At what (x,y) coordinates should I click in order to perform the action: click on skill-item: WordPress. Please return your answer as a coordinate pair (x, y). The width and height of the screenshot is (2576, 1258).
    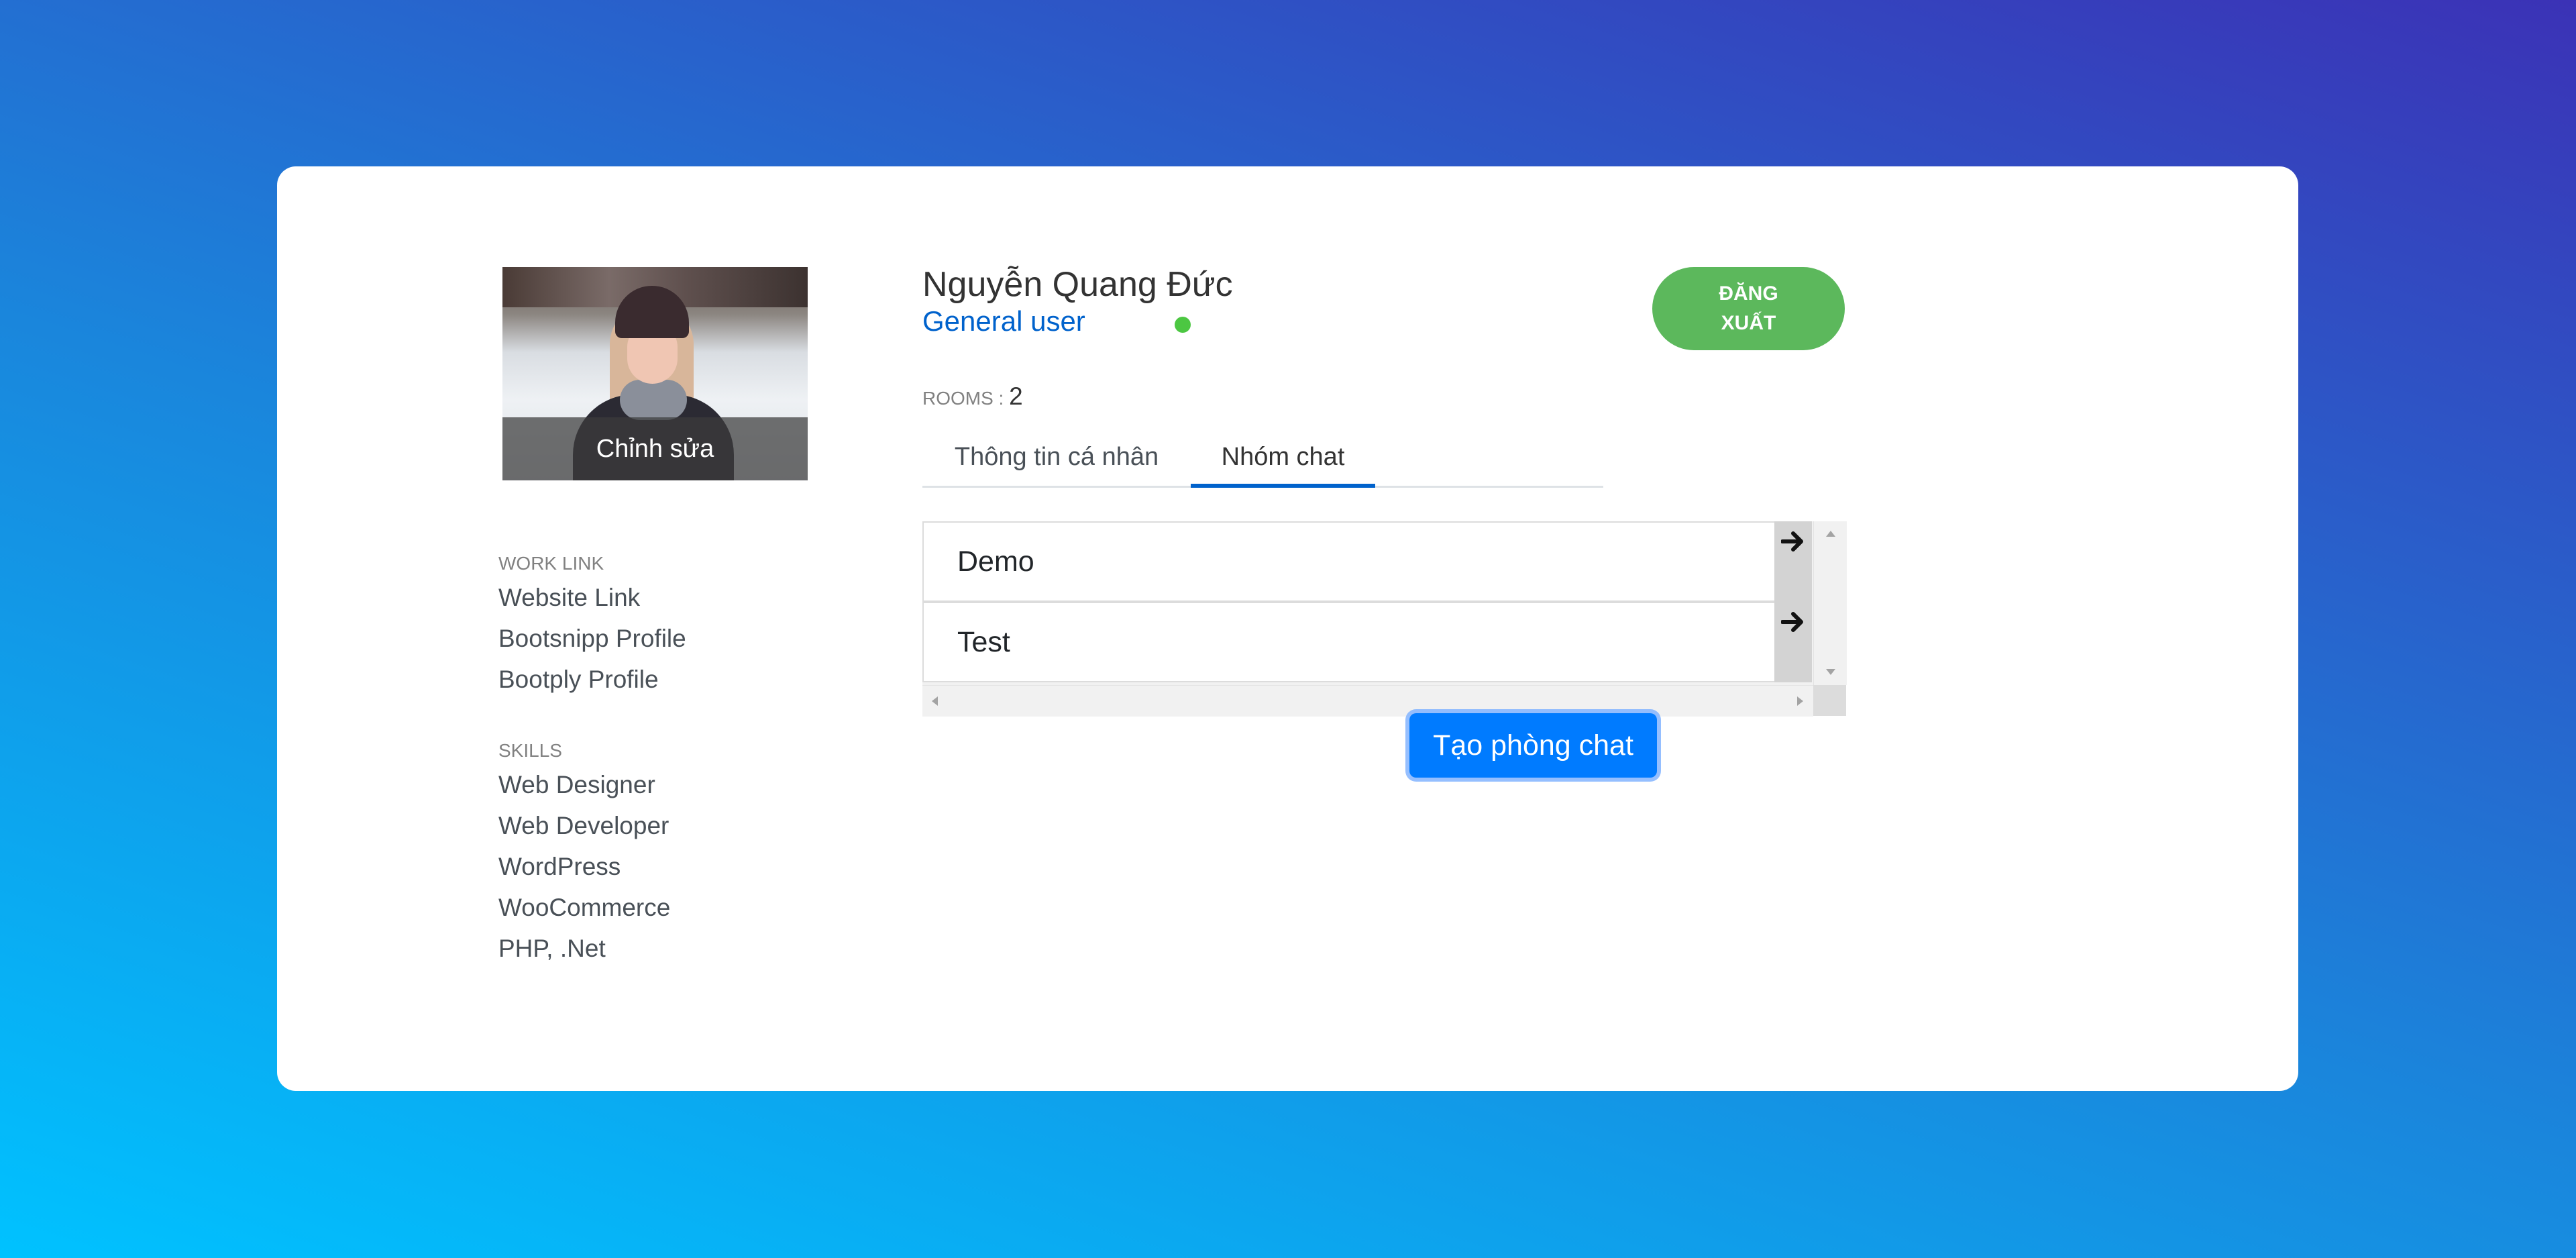
    Looking at the image, I should click on (584, 866).